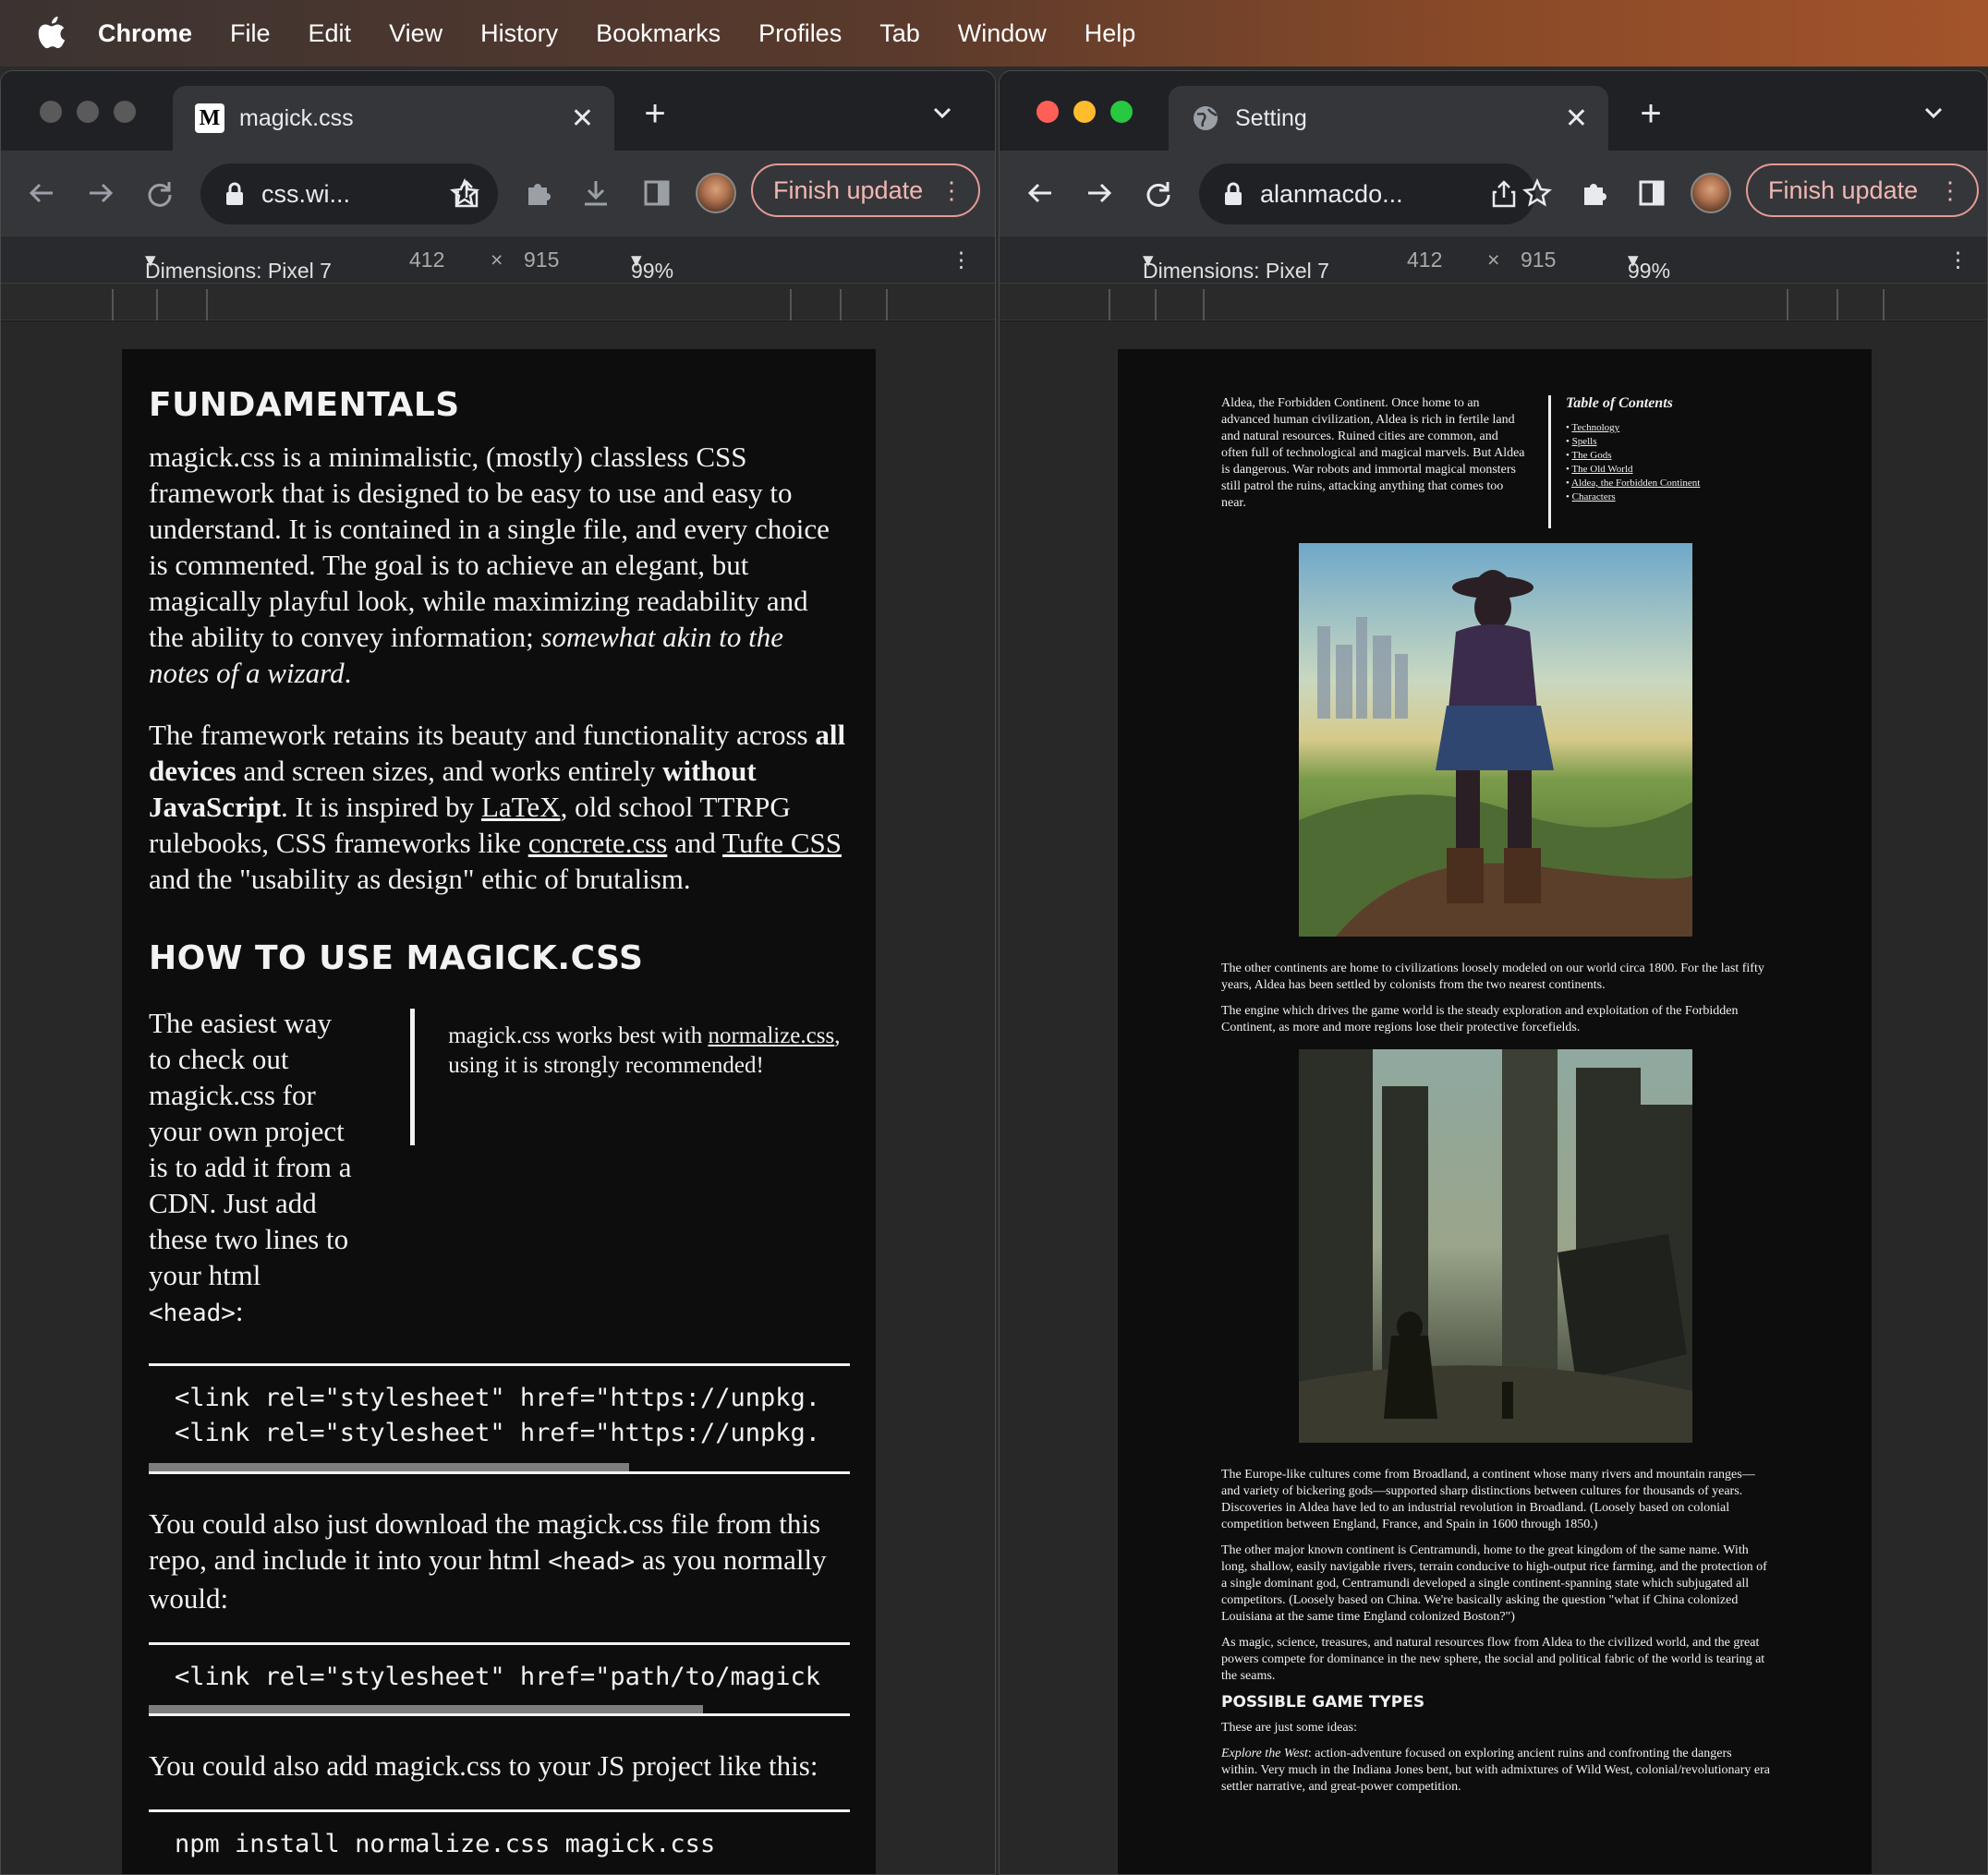 Image resolution: width=1988 pixels, height=1875 pixels. Describe the element at coordinates (519, 33) in the screenshot. I see `menu-history: History` at that location.